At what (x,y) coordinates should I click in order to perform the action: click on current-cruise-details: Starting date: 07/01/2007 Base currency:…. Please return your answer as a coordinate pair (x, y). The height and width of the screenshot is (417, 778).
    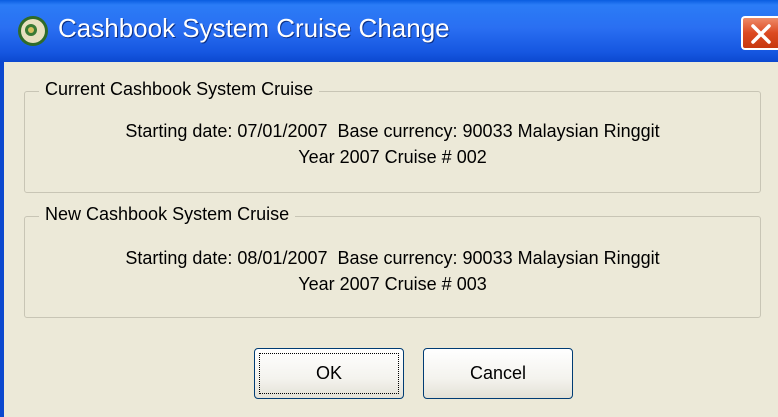
    Looking at the image, I should click on (392, 131).